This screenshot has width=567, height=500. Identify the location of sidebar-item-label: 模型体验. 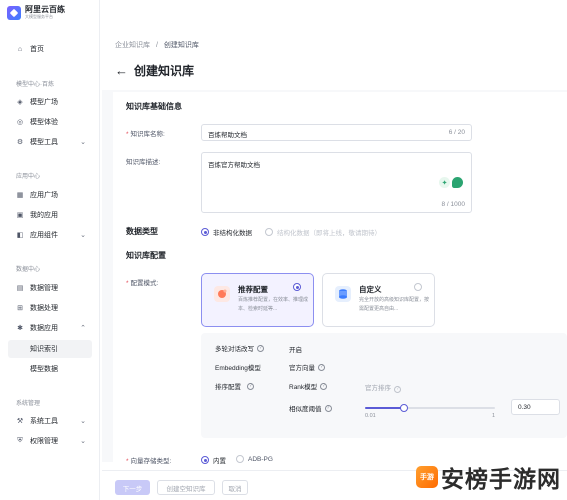
(44, 122).